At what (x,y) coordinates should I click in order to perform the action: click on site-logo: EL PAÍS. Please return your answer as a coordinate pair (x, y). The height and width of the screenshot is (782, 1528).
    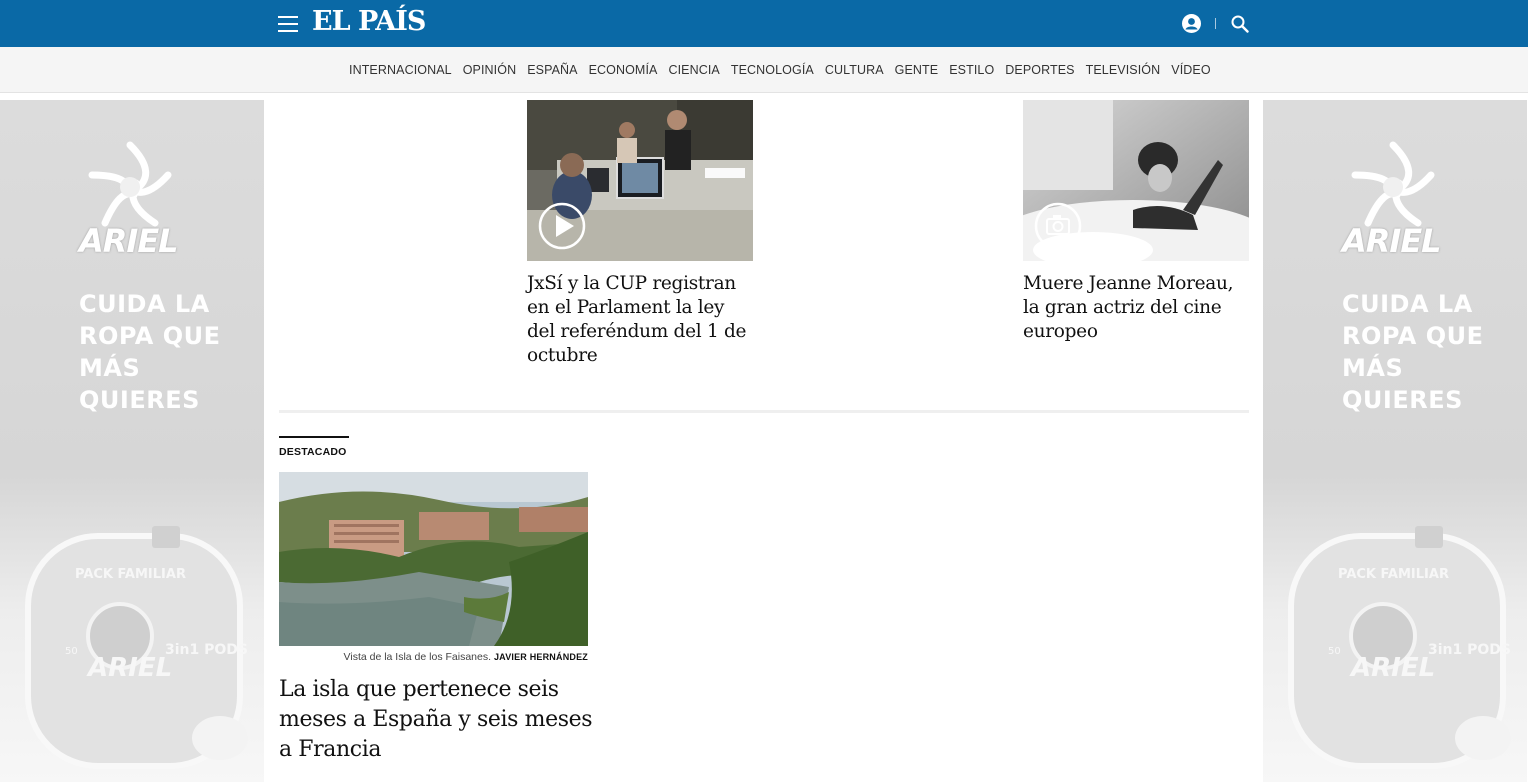
    Looking at the image, I should click on (369, 21).